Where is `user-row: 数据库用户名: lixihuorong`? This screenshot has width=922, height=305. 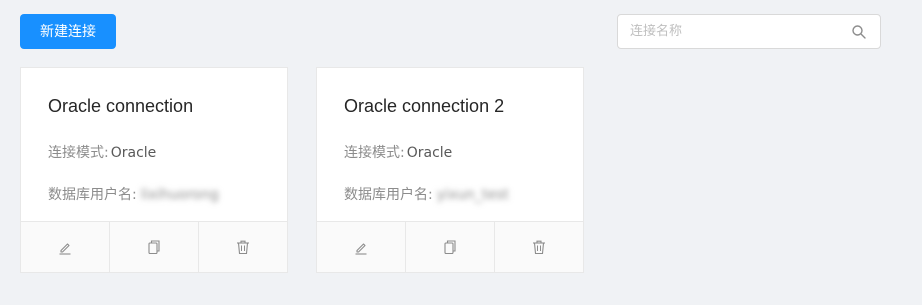
user-row: 数据库用户名: lixihuorong is located at coordinates (133, 194).